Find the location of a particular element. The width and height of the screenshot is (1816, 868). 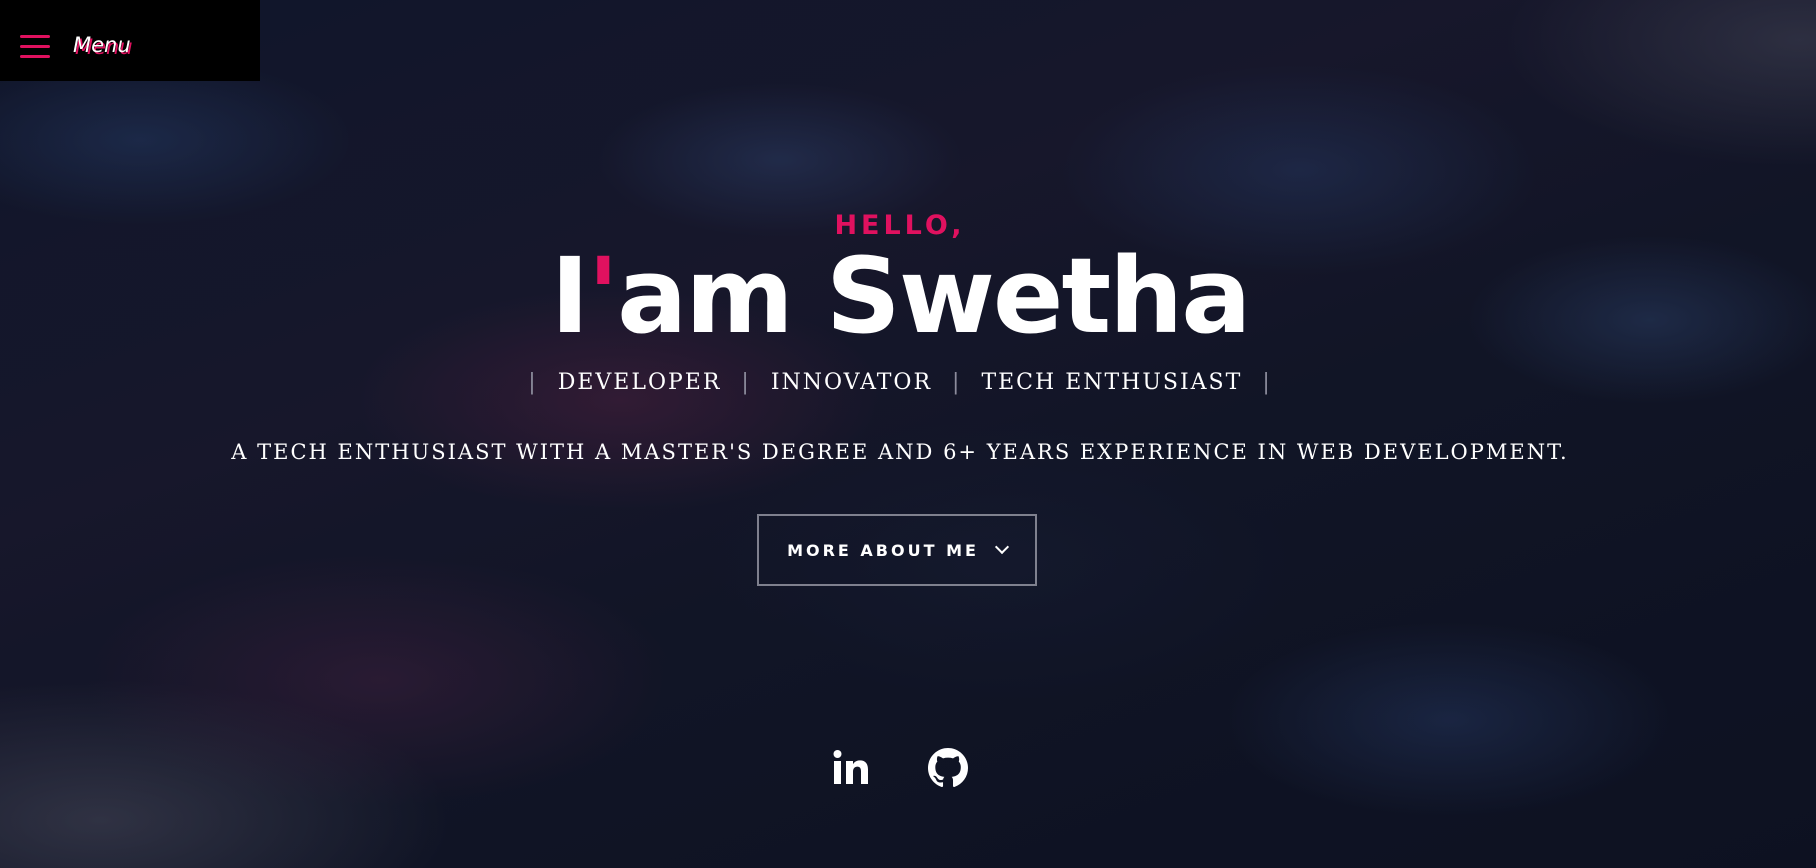

github-icon is located at coordinates (948, 768).